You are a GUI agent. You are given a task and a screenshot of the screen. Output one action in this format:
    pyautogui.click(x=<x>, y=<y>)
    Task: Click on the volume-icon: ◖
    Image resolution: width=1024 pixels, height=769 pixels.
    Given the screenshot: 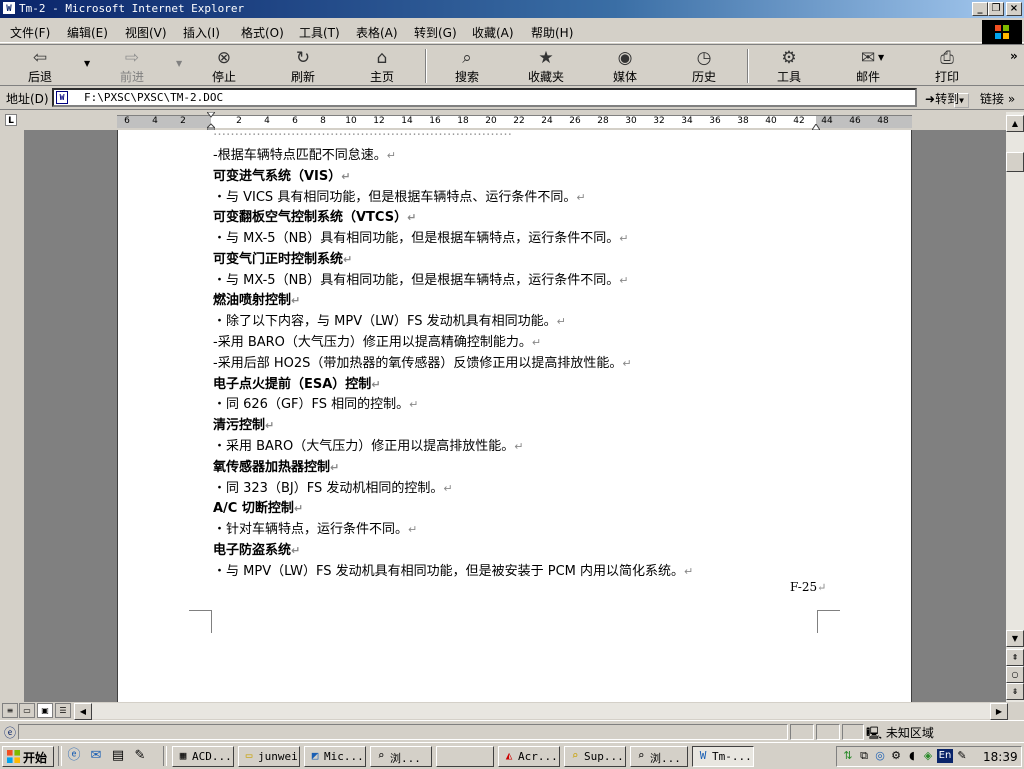 What is the action you would take?
    pyautogui.click(x=912, y=756)
    